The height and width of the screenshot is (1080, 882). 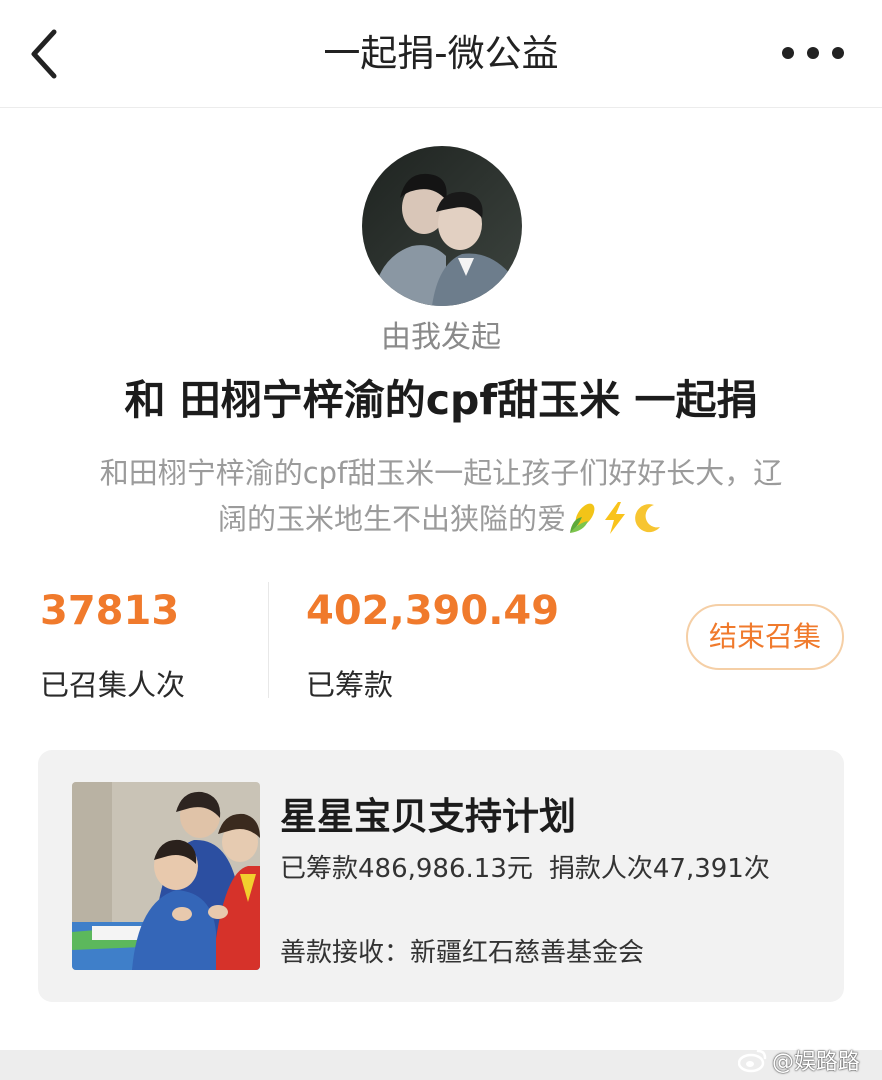 What do you see at coordinates (752, 1061) in the screenshot?
I see `weibo-logo-icon` at bounding box center [752, 1061].